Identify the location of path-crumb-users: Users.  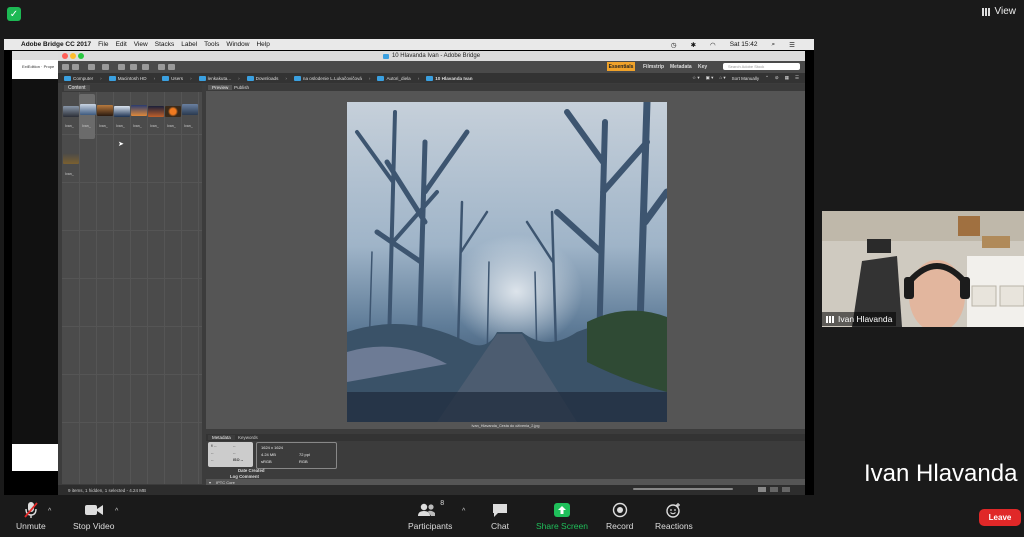
(173, 78).